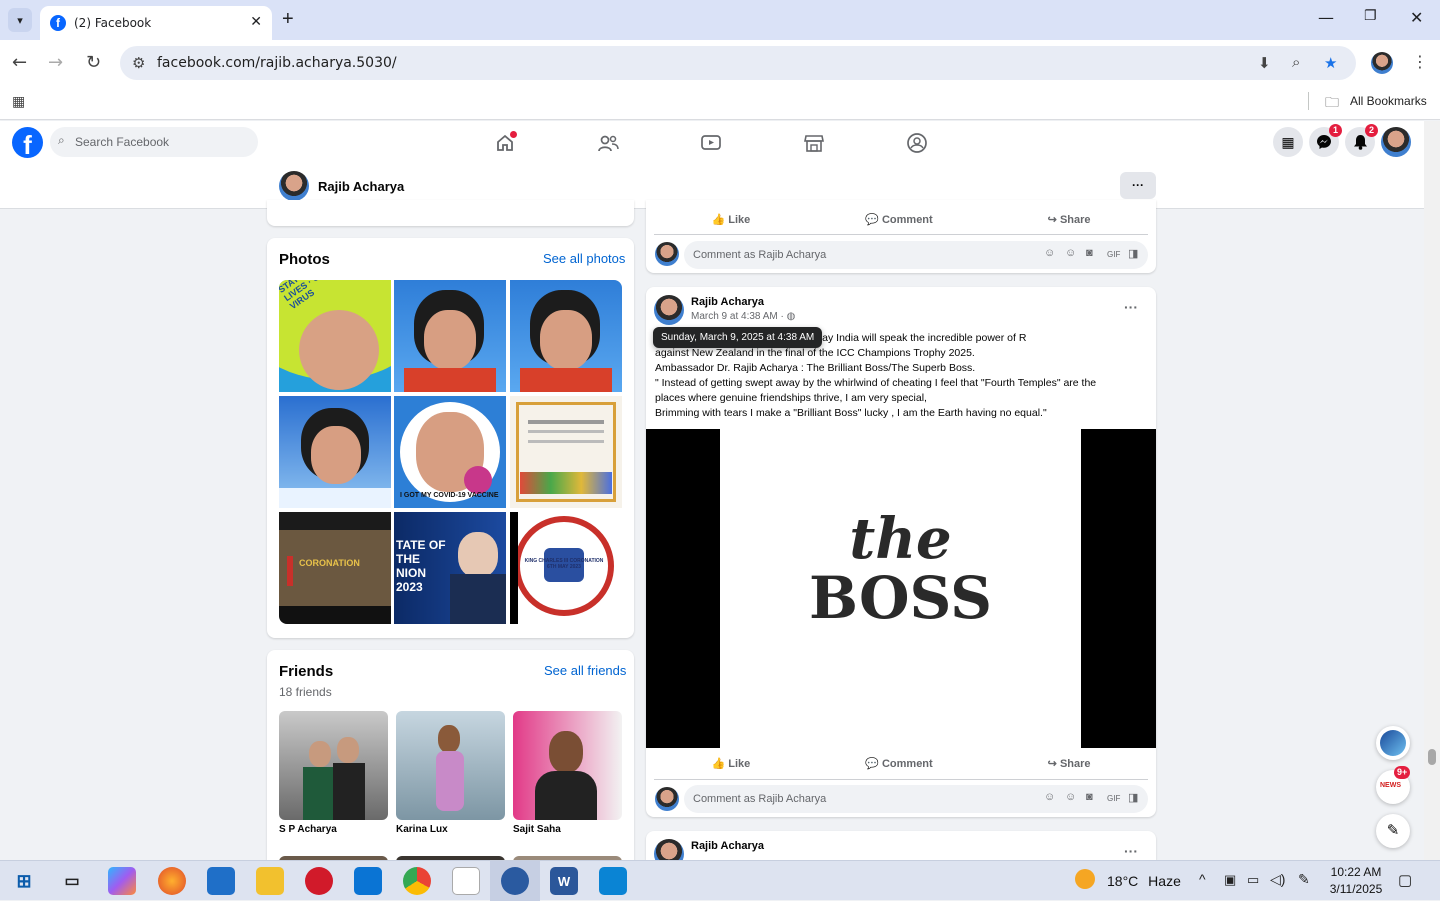 Image resolution: width=1440 pixels, height=901 pixels. I want to click on photo-certificate, so click(566, 452).